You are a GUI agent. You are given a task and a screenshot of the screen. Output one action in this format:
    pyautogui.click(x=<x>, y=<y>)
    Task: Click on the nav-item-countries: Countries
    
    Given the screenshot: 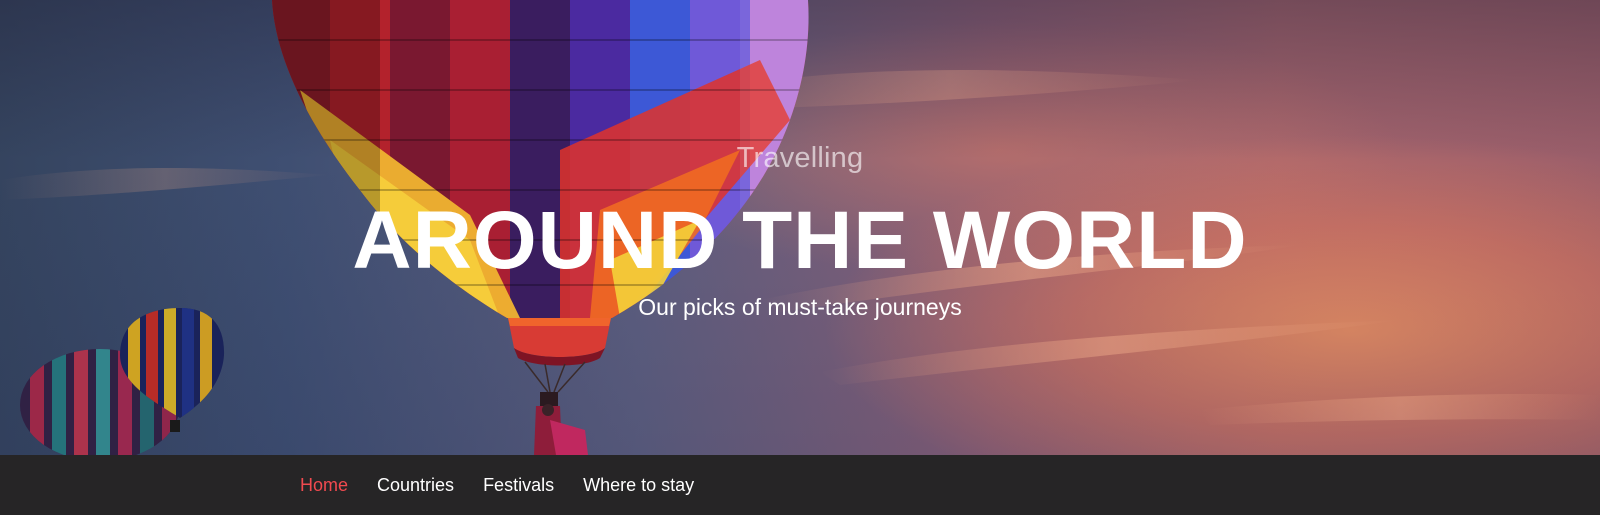 What is the action you would take?
    pyautogui.click(x=415, y=485)
    